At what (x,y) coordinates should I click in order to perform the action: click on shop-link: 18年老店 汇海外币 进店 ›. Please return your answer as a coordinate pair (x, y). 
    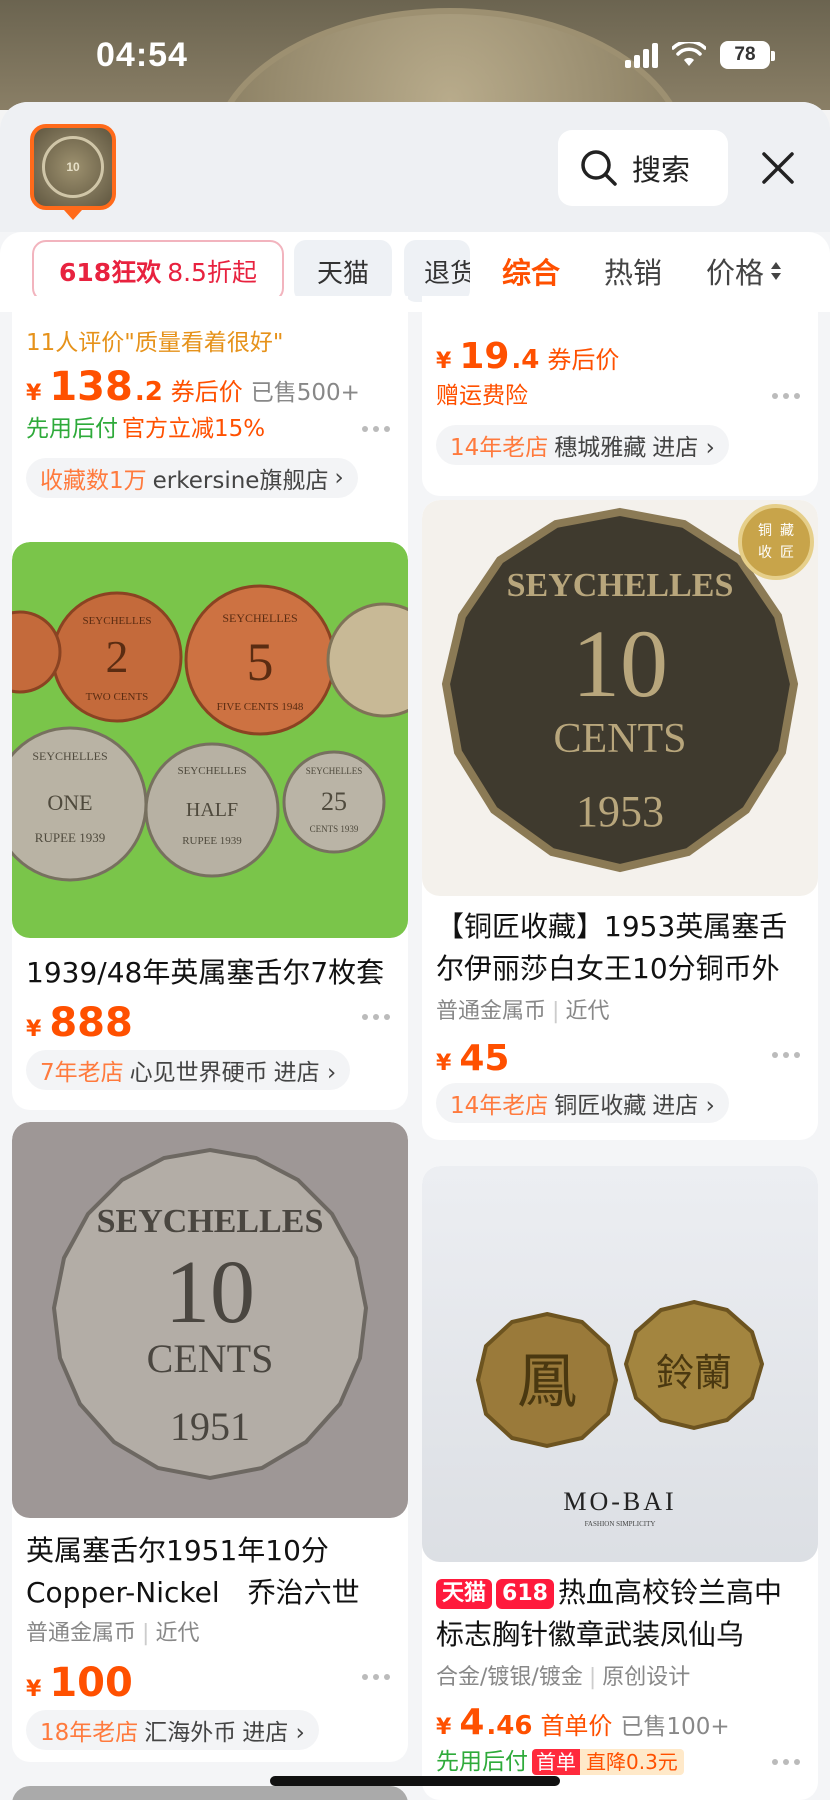
    Looking at the image, I should click on (172, 1730).